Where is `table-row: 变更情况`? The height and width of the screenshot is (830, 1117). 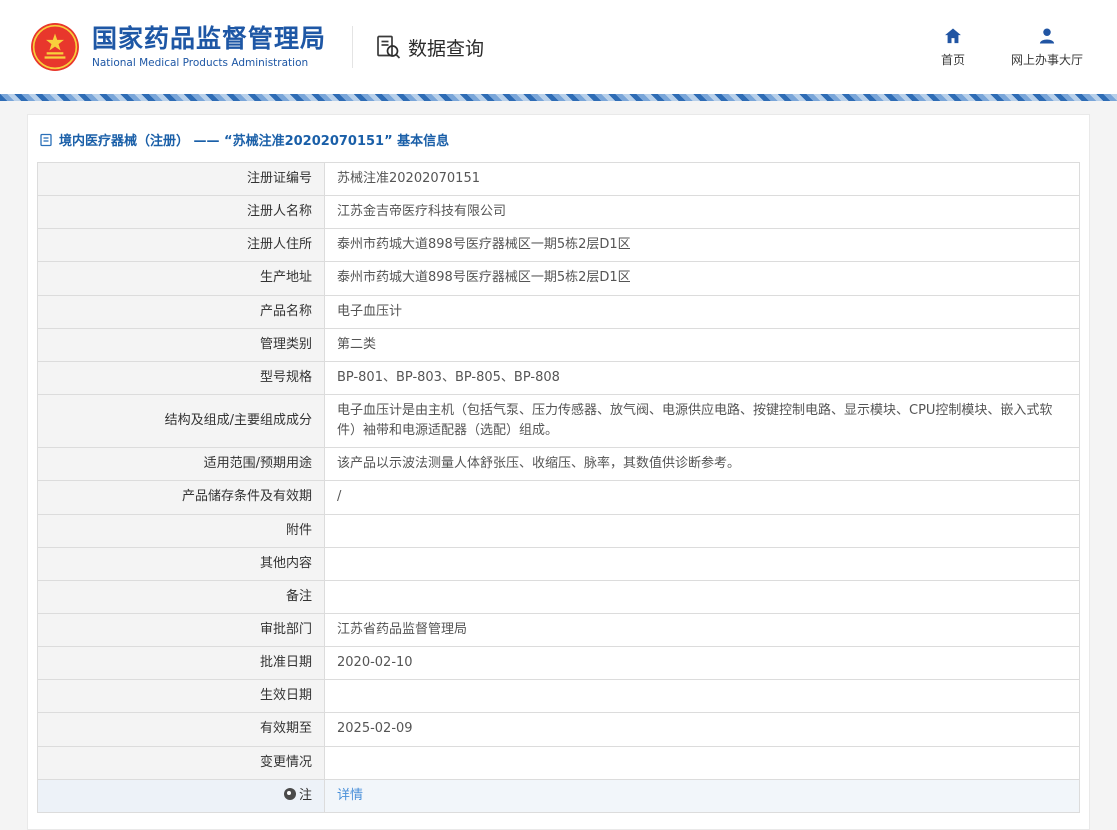
table-row: 变更情况 is located at coordinates (558, 762).